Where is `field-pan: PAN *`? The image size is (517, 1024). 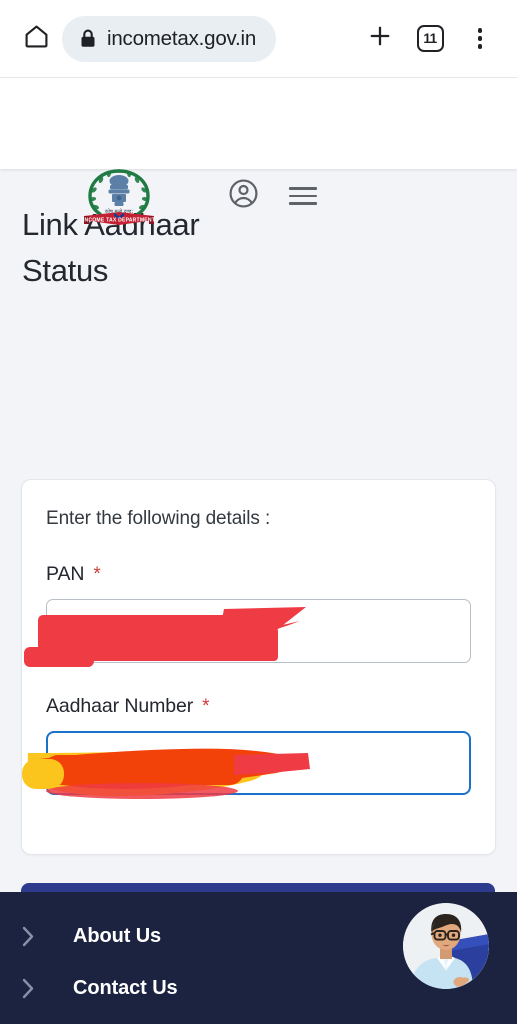
field-pan: PAN * is located at coordinates (247, 615).